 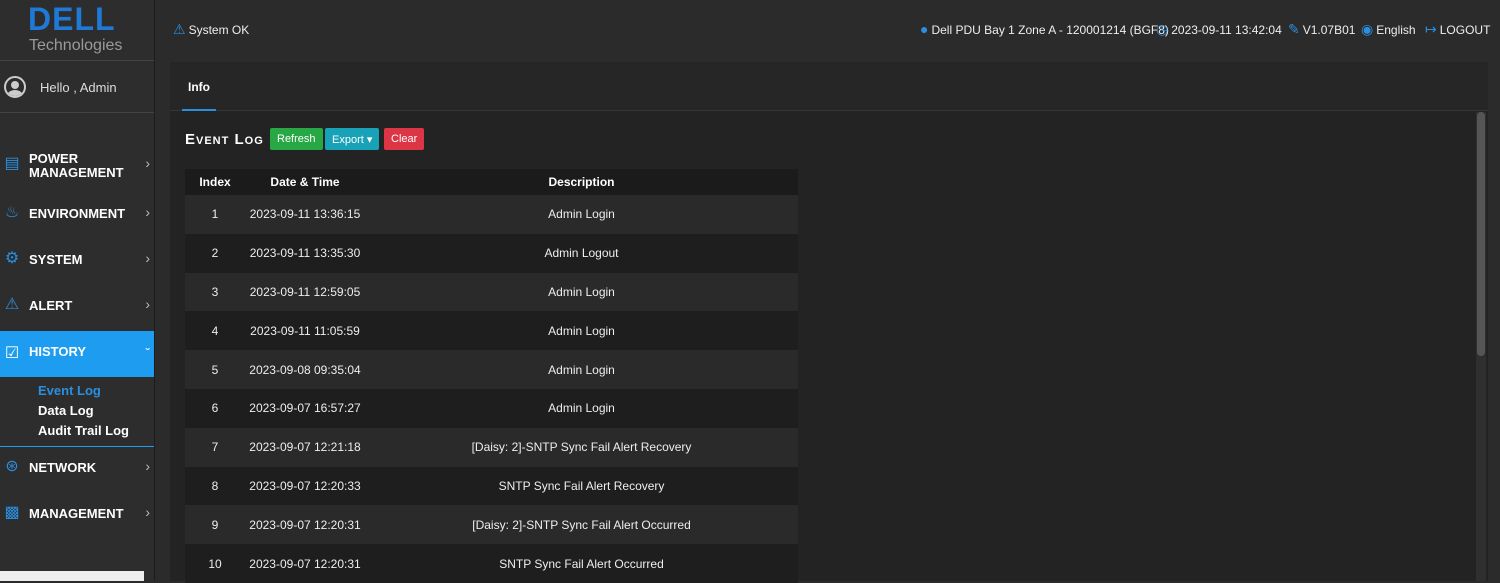 I want to click on cell-datetime: 2023-09-07 12:20:31, so click(x=305, y=525).